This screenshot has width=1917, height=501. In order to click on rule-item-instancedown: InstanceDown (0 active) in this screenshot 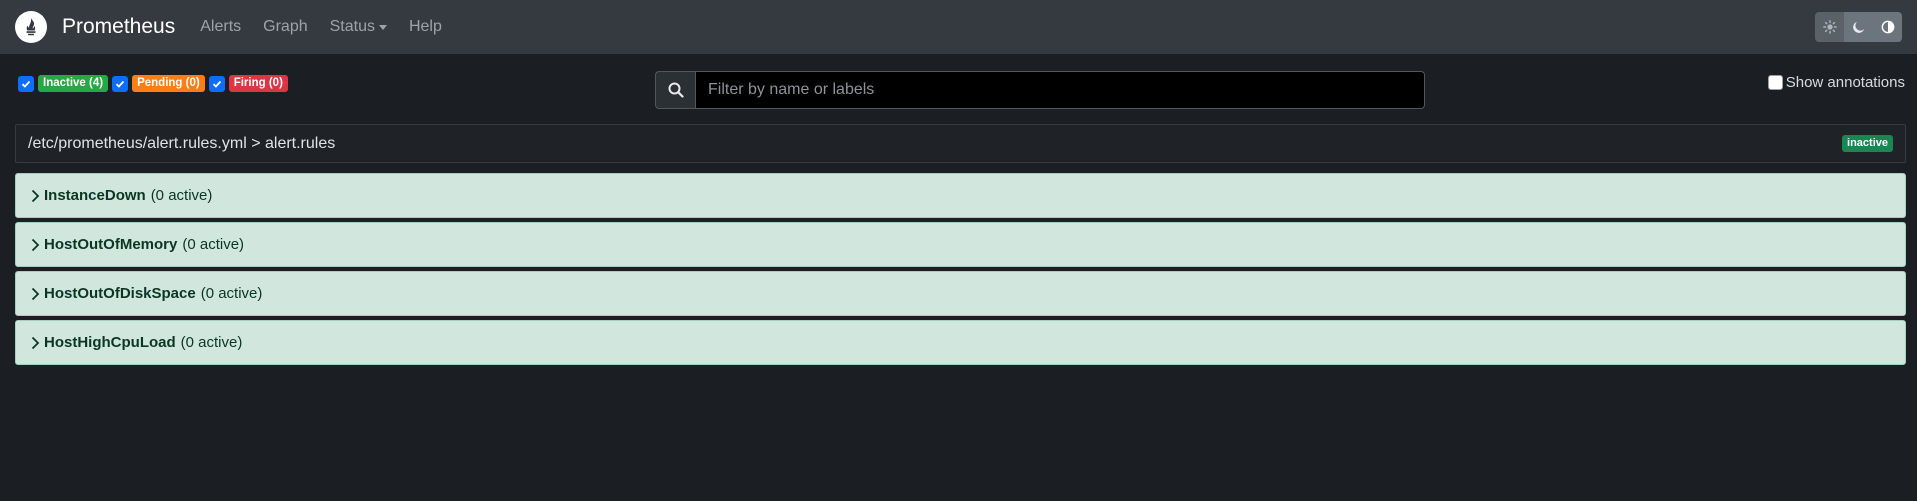, I will do `click(960, 195)`.